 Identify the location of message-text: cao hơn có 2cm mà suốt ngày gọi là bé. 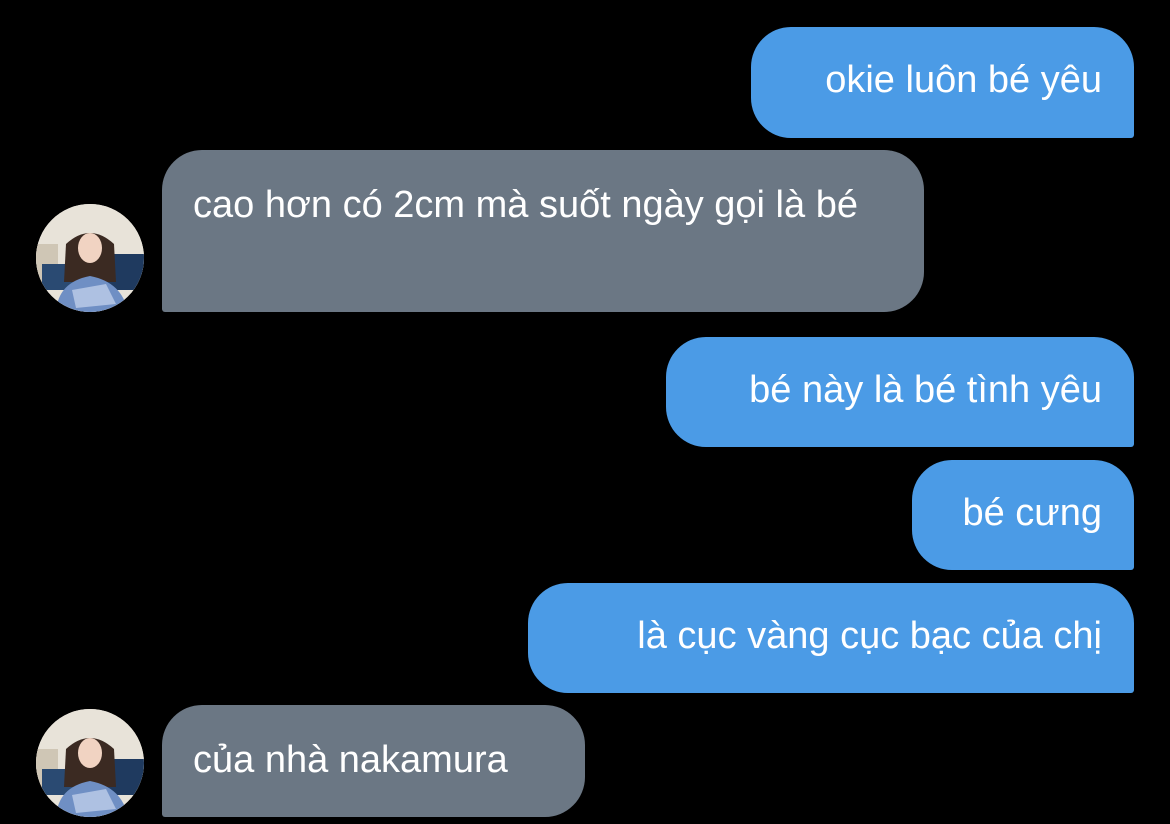
(525, 205).